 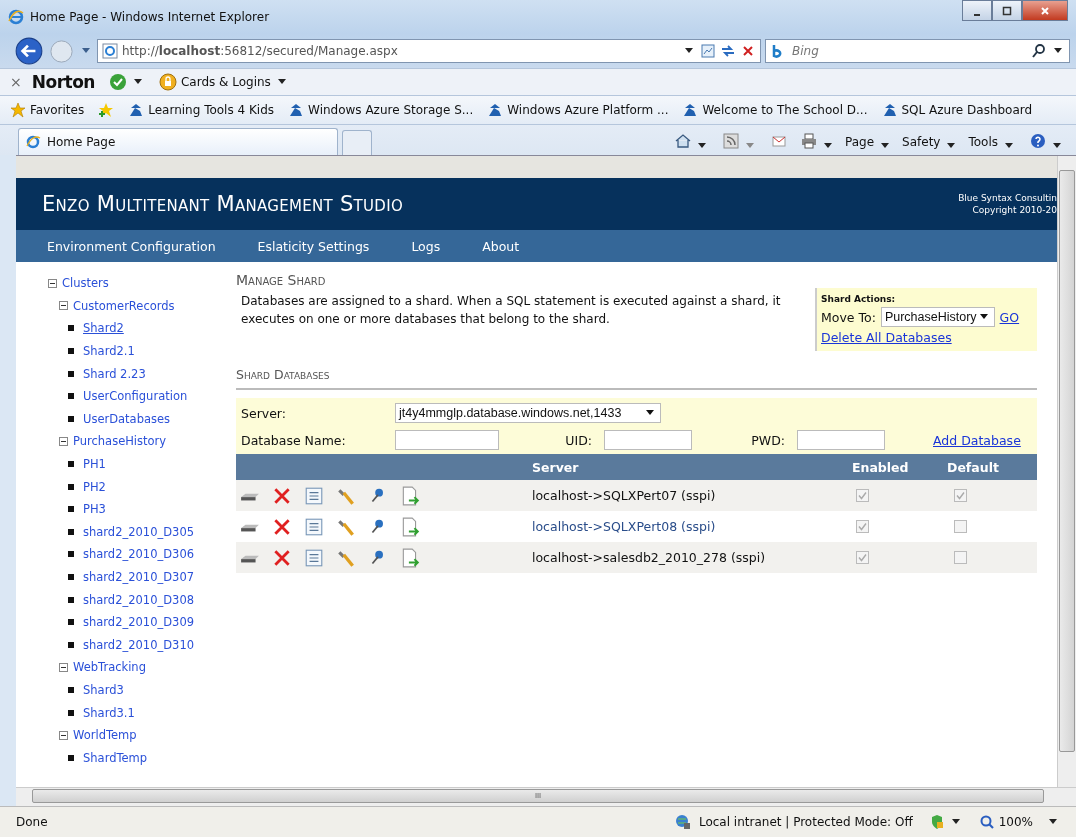 I want to click on tree-item: shard2_2010_D310, so click(x=139, y=644).